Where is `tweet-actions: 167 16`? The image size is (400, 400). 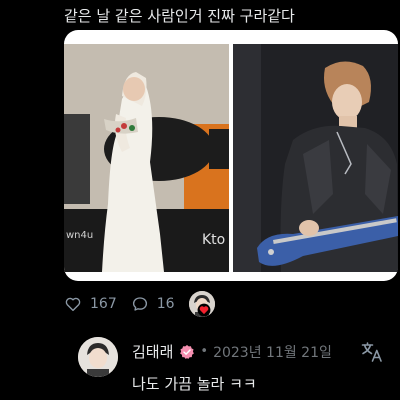 tweet-actions: 167 16 is located at coordinates (139, 304).